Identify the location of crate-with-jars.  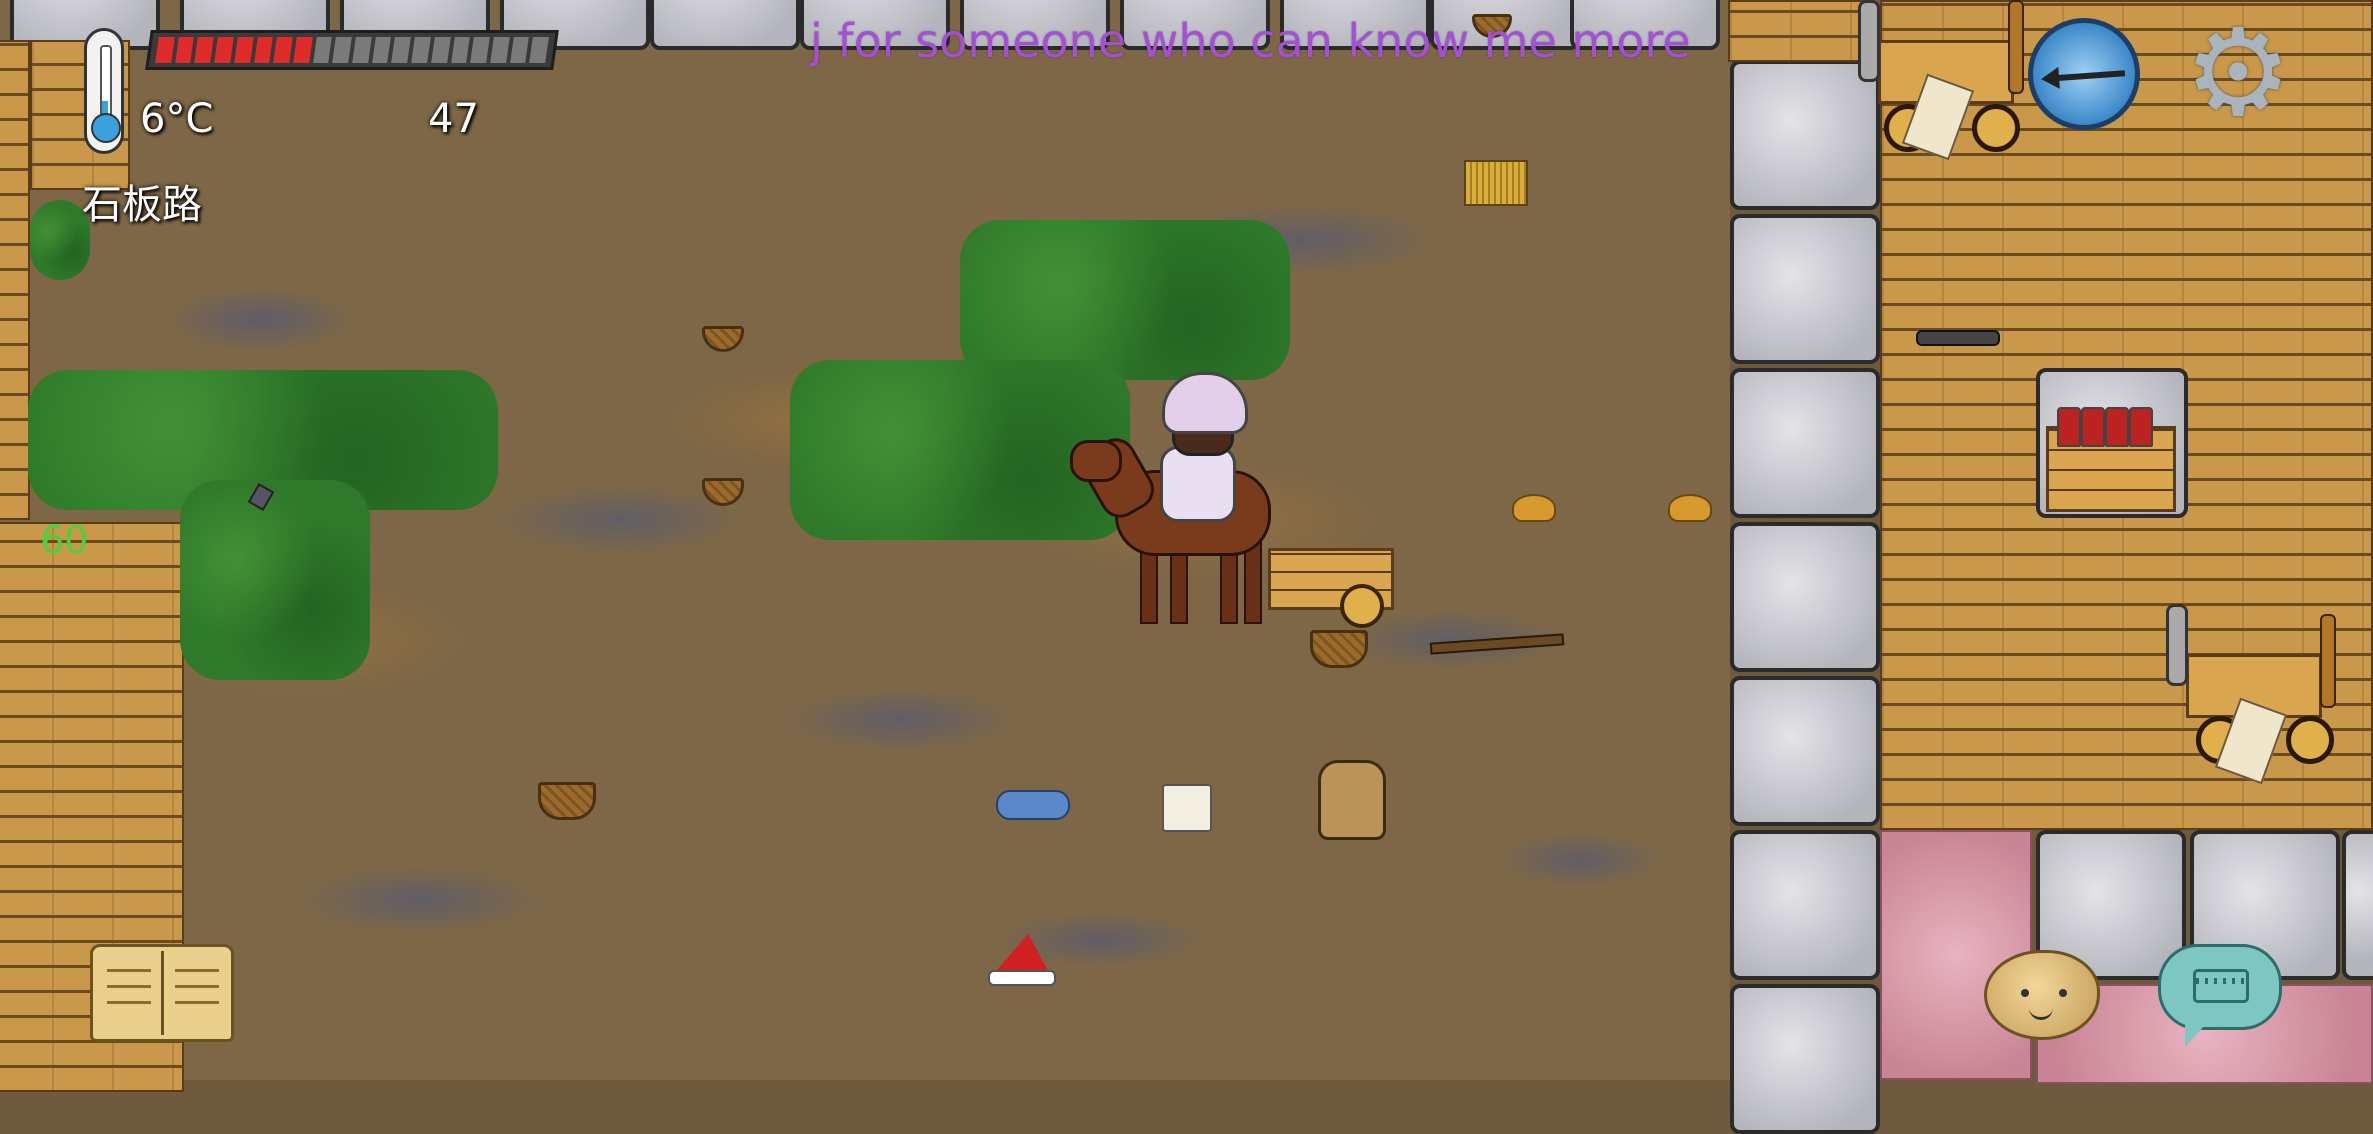
(2111, 459).